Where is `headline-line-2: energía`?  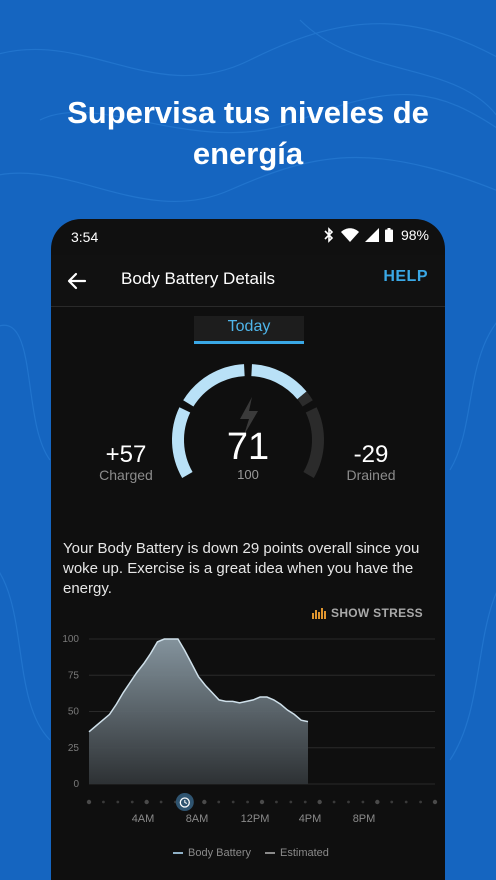
headline-line-2: energía is located at coordinates (248, 153).